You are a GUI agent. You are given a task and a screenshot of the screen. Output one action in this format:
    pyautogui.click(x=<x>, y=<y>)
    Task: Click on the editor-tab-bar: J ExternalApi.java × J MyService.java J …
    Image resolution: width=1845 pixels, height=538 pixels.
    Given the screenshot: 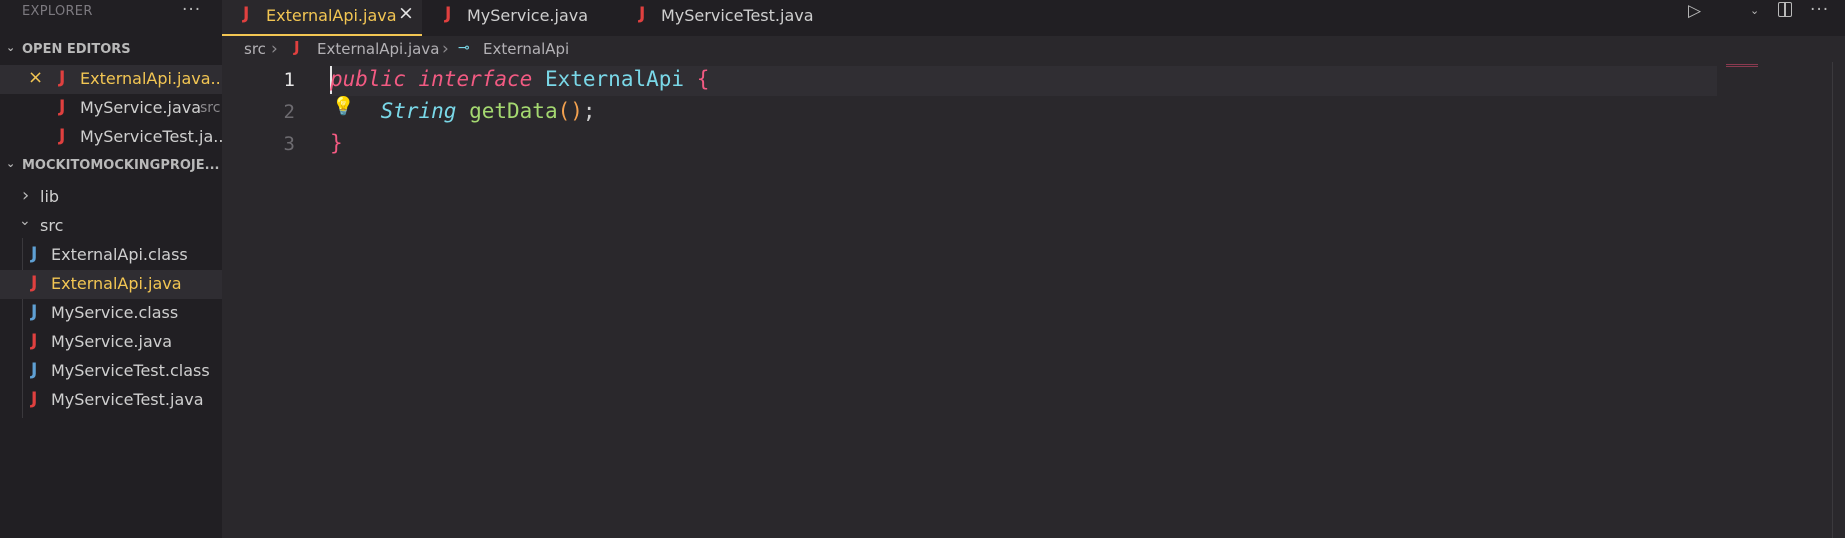 What is the action you would take?
    pyautogui.click(x=1033, y=18)
    